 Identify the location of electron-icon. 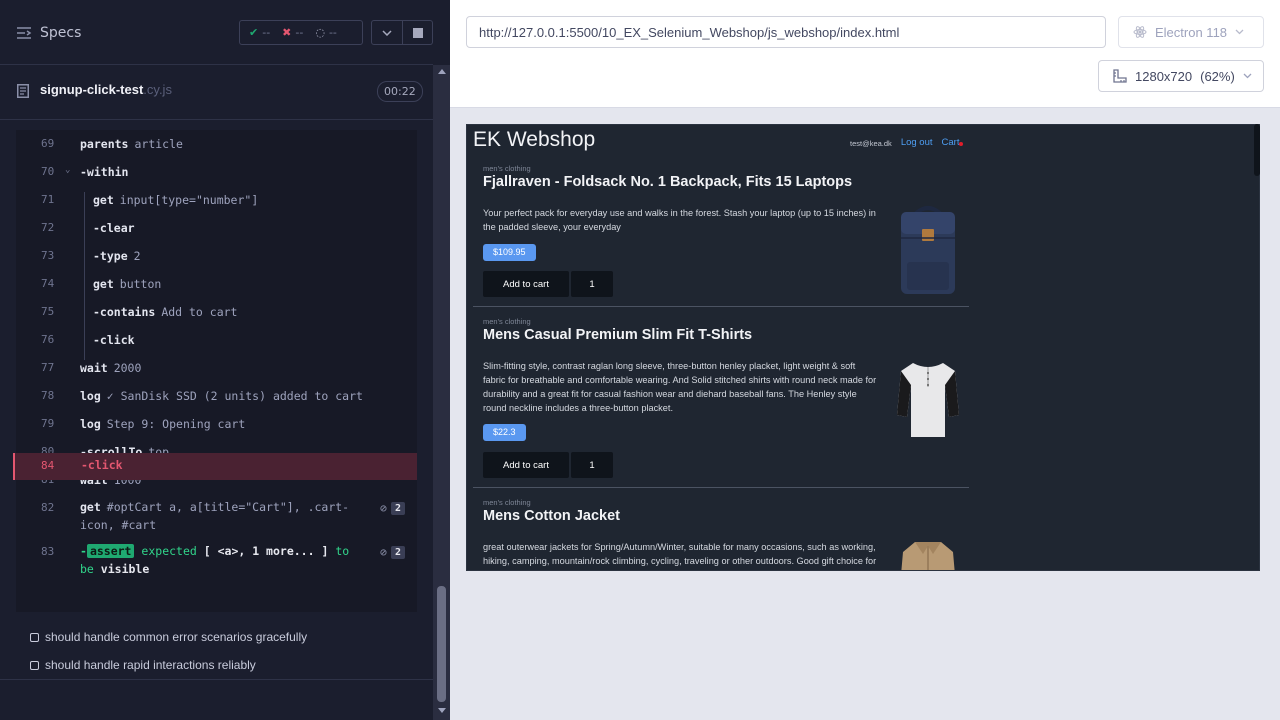
(1140, 32).